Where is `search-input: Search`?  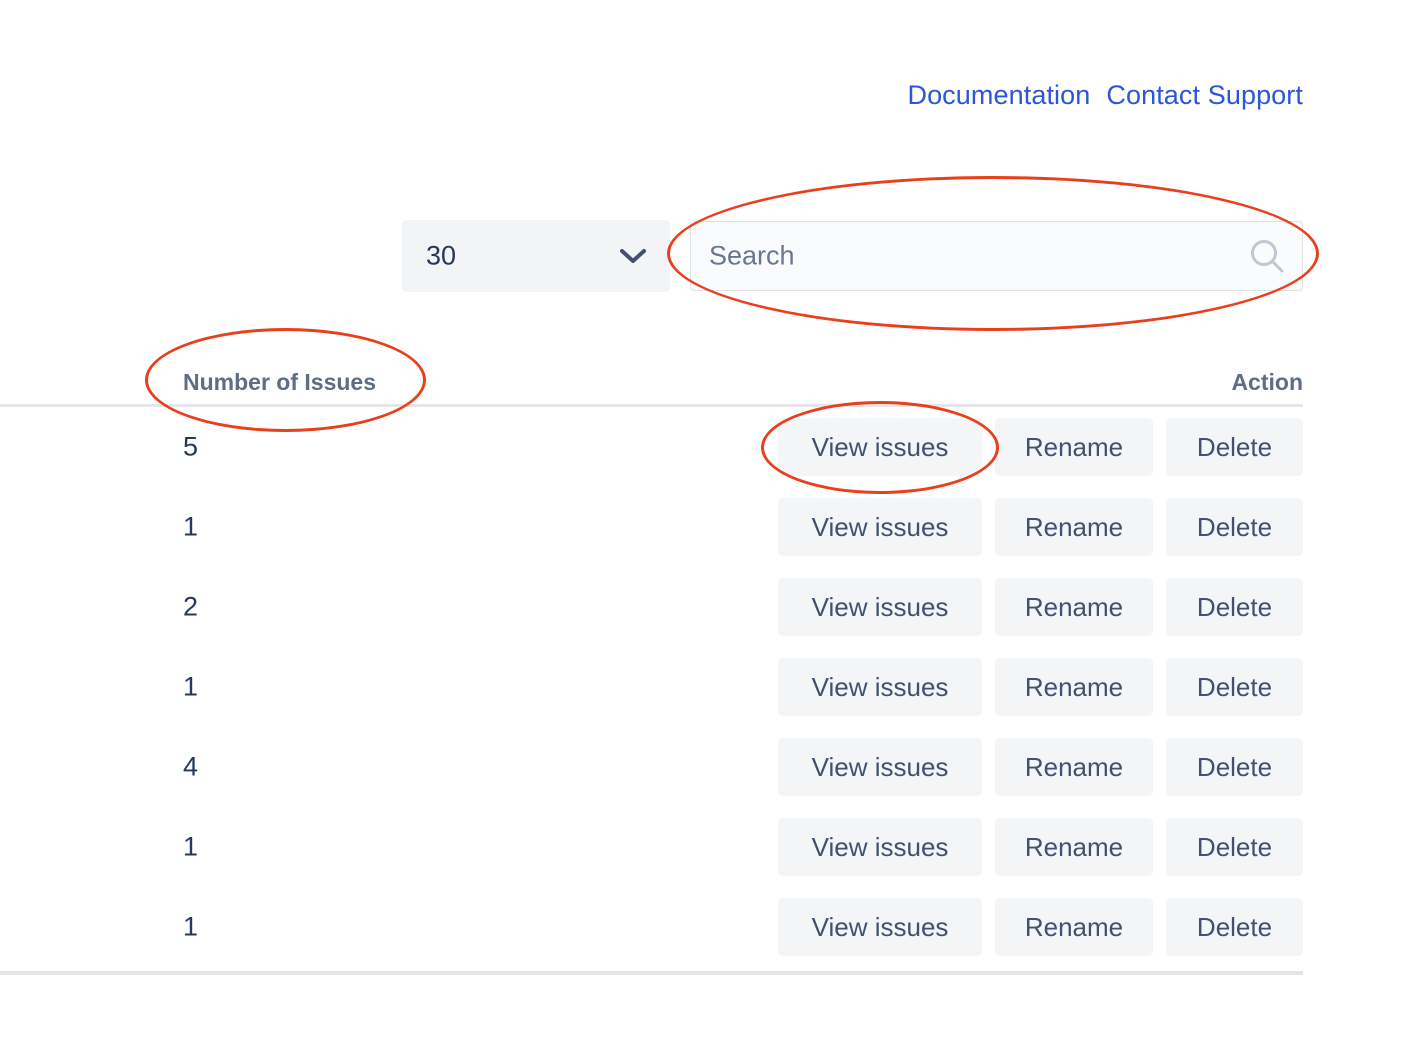 search-input: Search is located at coordinates (996, 256).